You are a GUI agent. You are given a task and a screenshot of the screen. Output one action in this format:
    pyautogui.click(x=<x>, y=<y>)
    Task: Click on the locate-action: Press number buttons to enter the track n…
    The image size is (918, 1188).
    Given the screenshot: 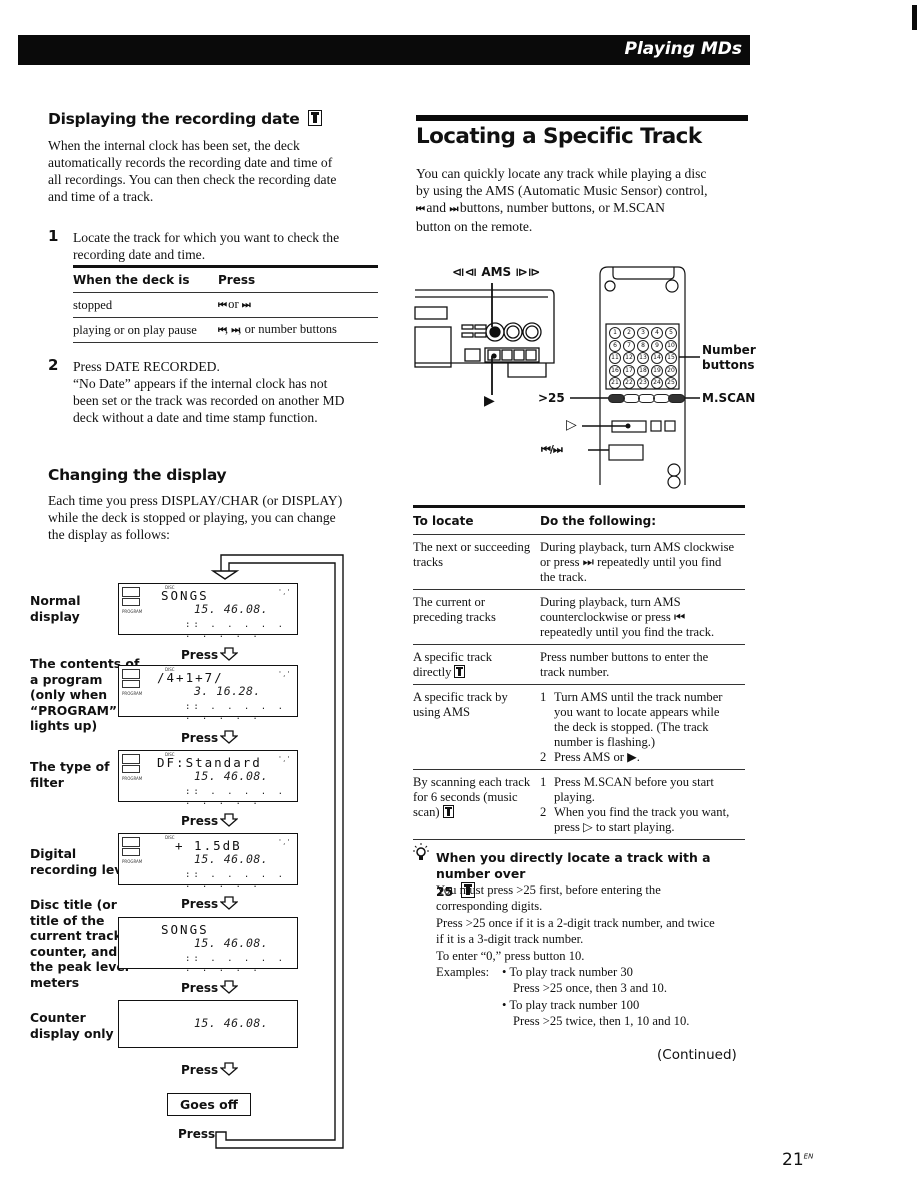 What is the action you would take?
    pyautogui.click(x=642, y=665)
    